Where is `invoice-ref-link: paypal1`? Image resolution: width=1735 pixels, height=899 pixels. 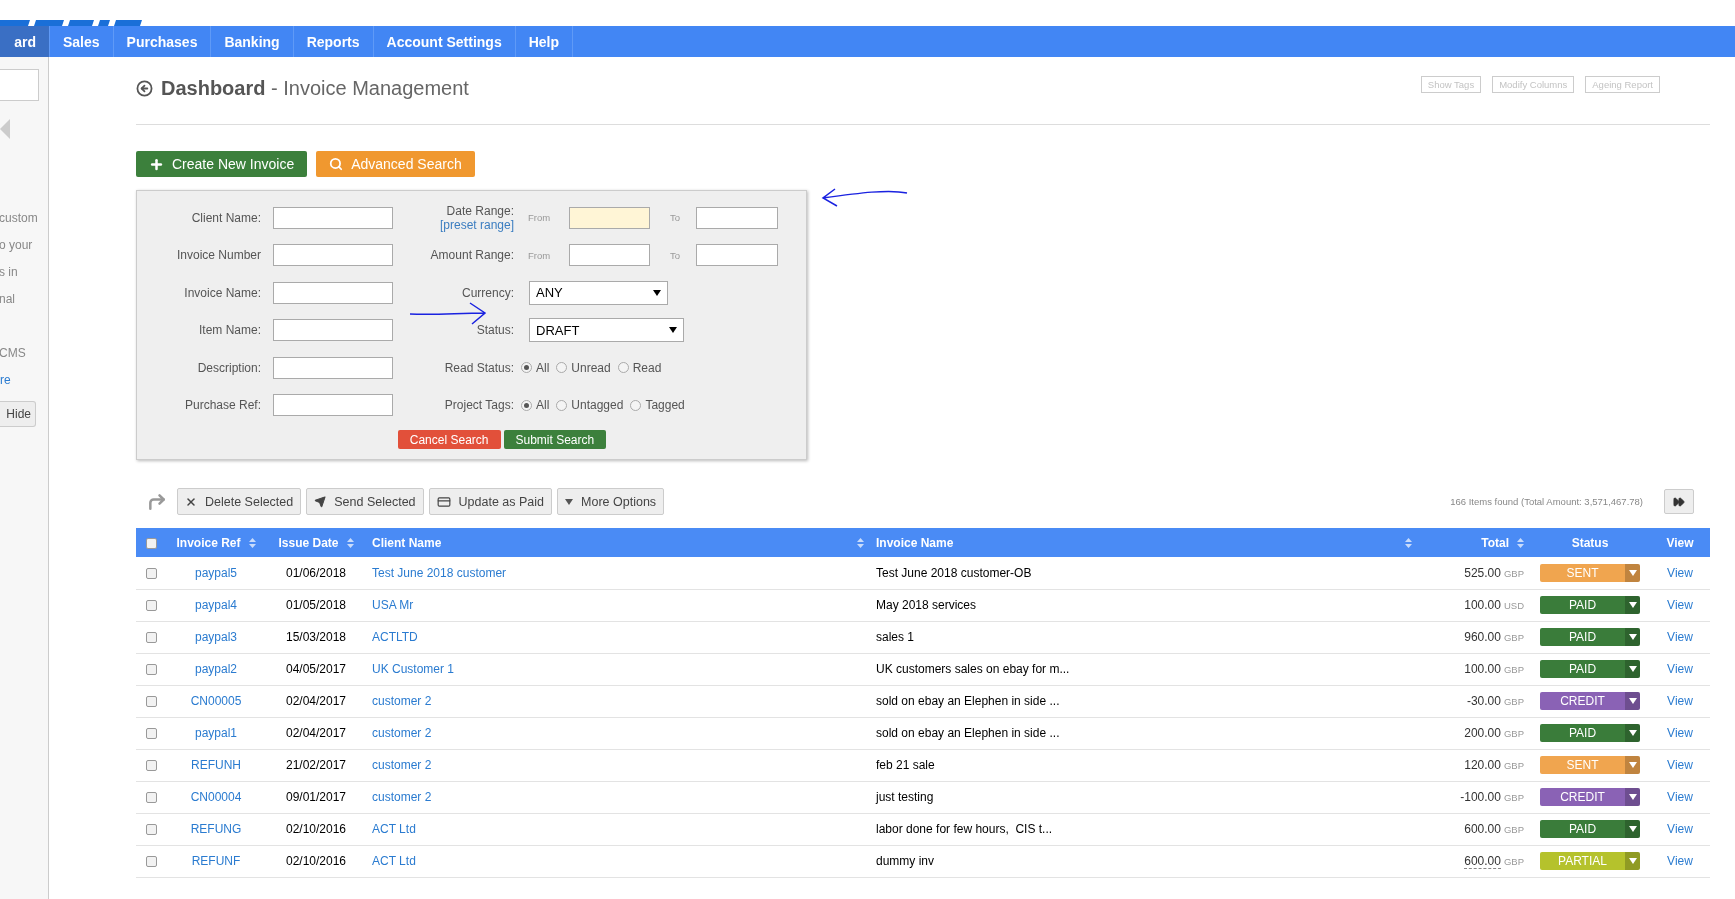 invoice-ref-link: paypal1 is located at coordinates (215, 733).